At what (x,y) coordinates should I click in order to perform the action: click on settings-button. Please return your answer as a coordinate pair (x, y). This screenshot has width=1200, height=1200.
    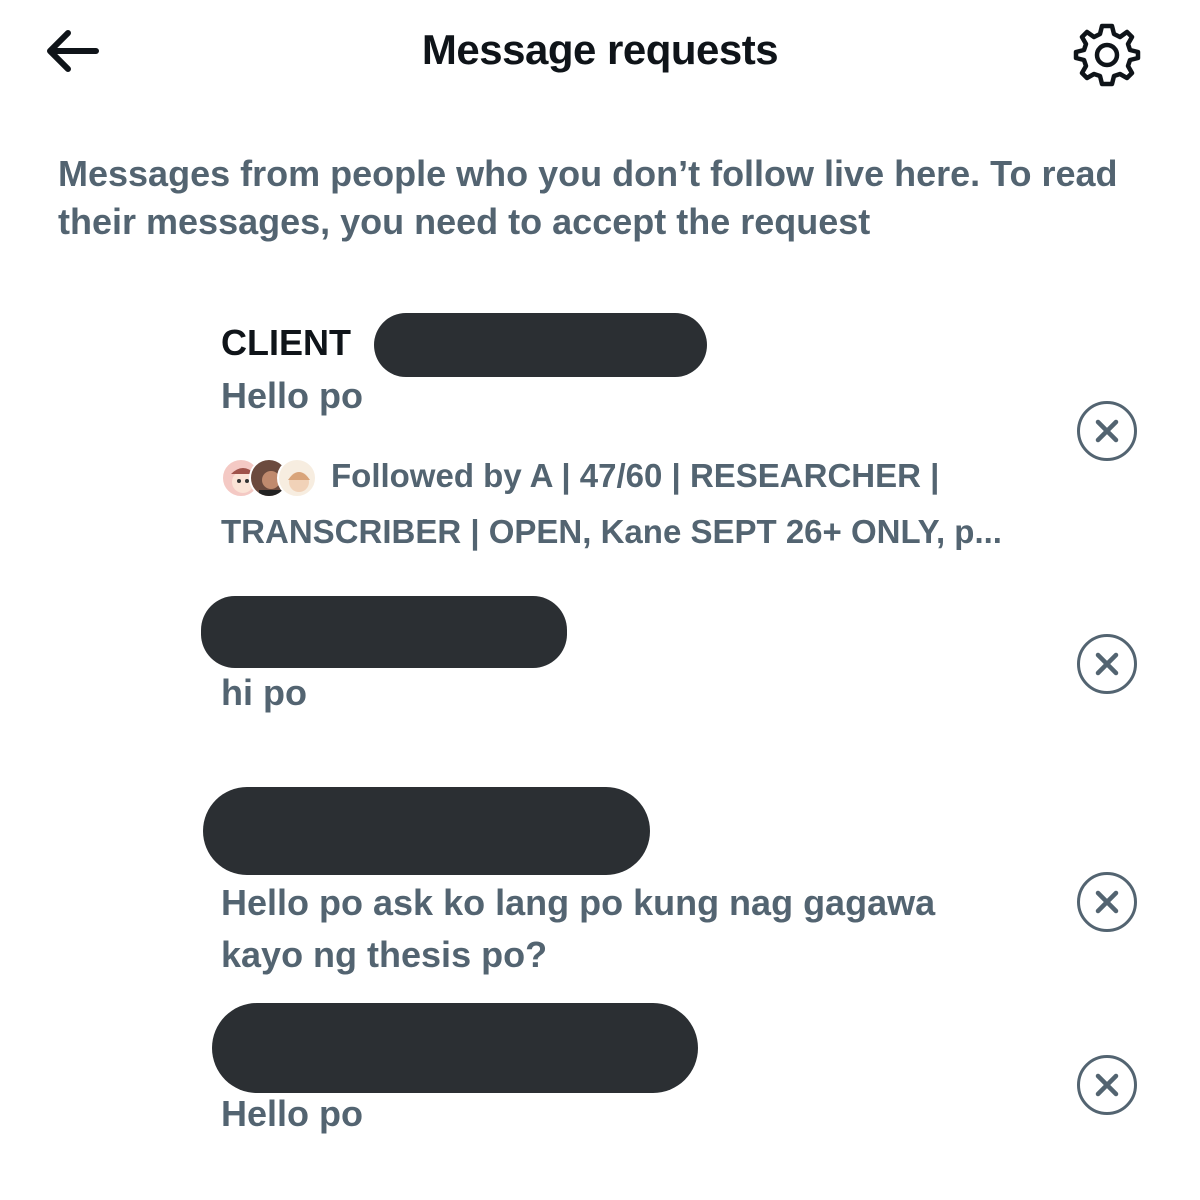
    Looking at the image, I should click on (1107, 53).